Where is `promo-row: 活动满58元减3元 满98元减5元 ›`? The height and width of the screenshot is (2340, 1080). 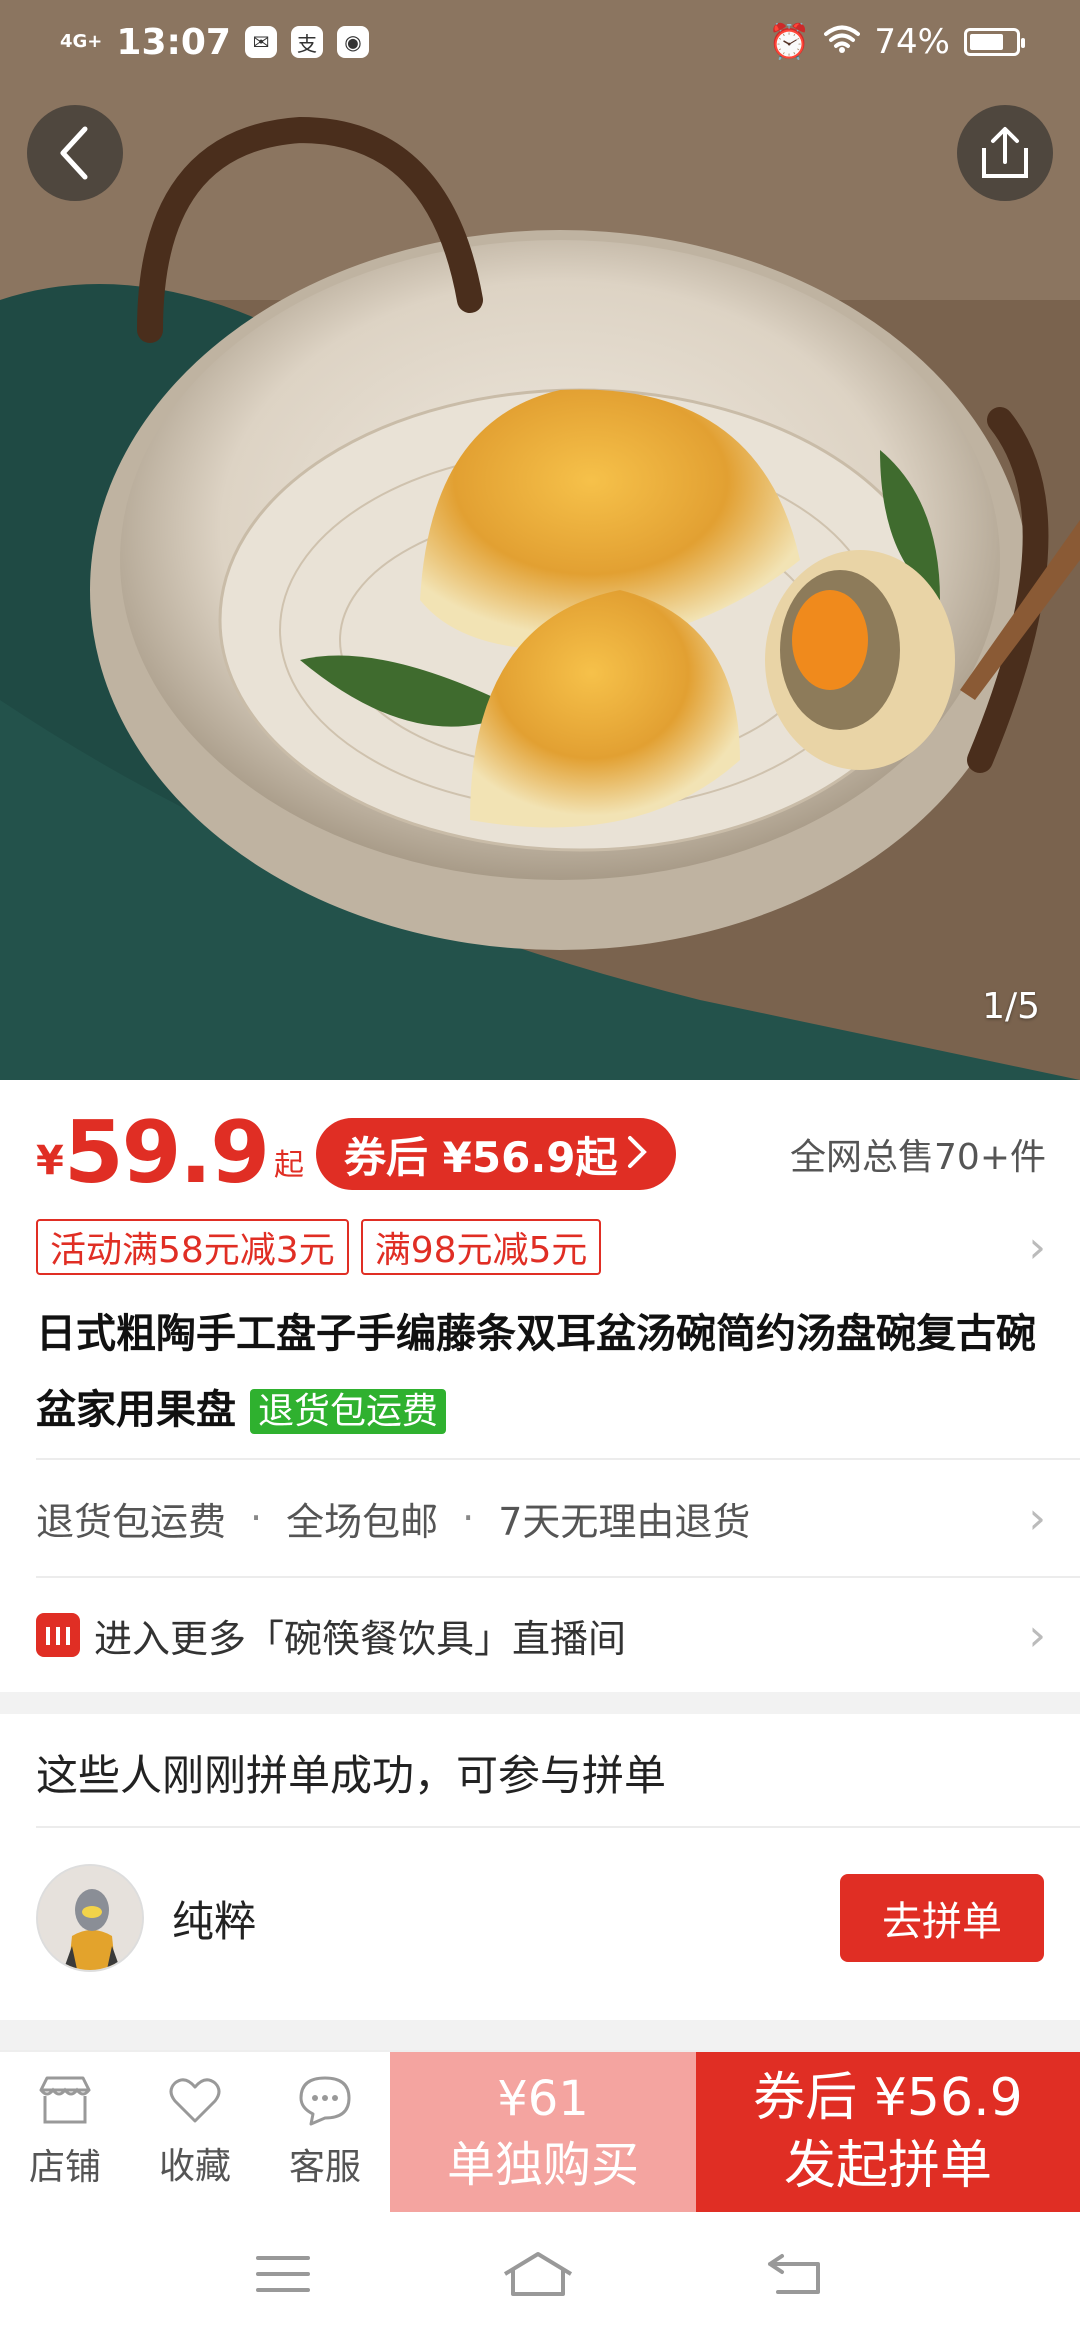
promo-row: 活动满58元减3元 满98元减5元 › is located at coordinates (541, 1247).